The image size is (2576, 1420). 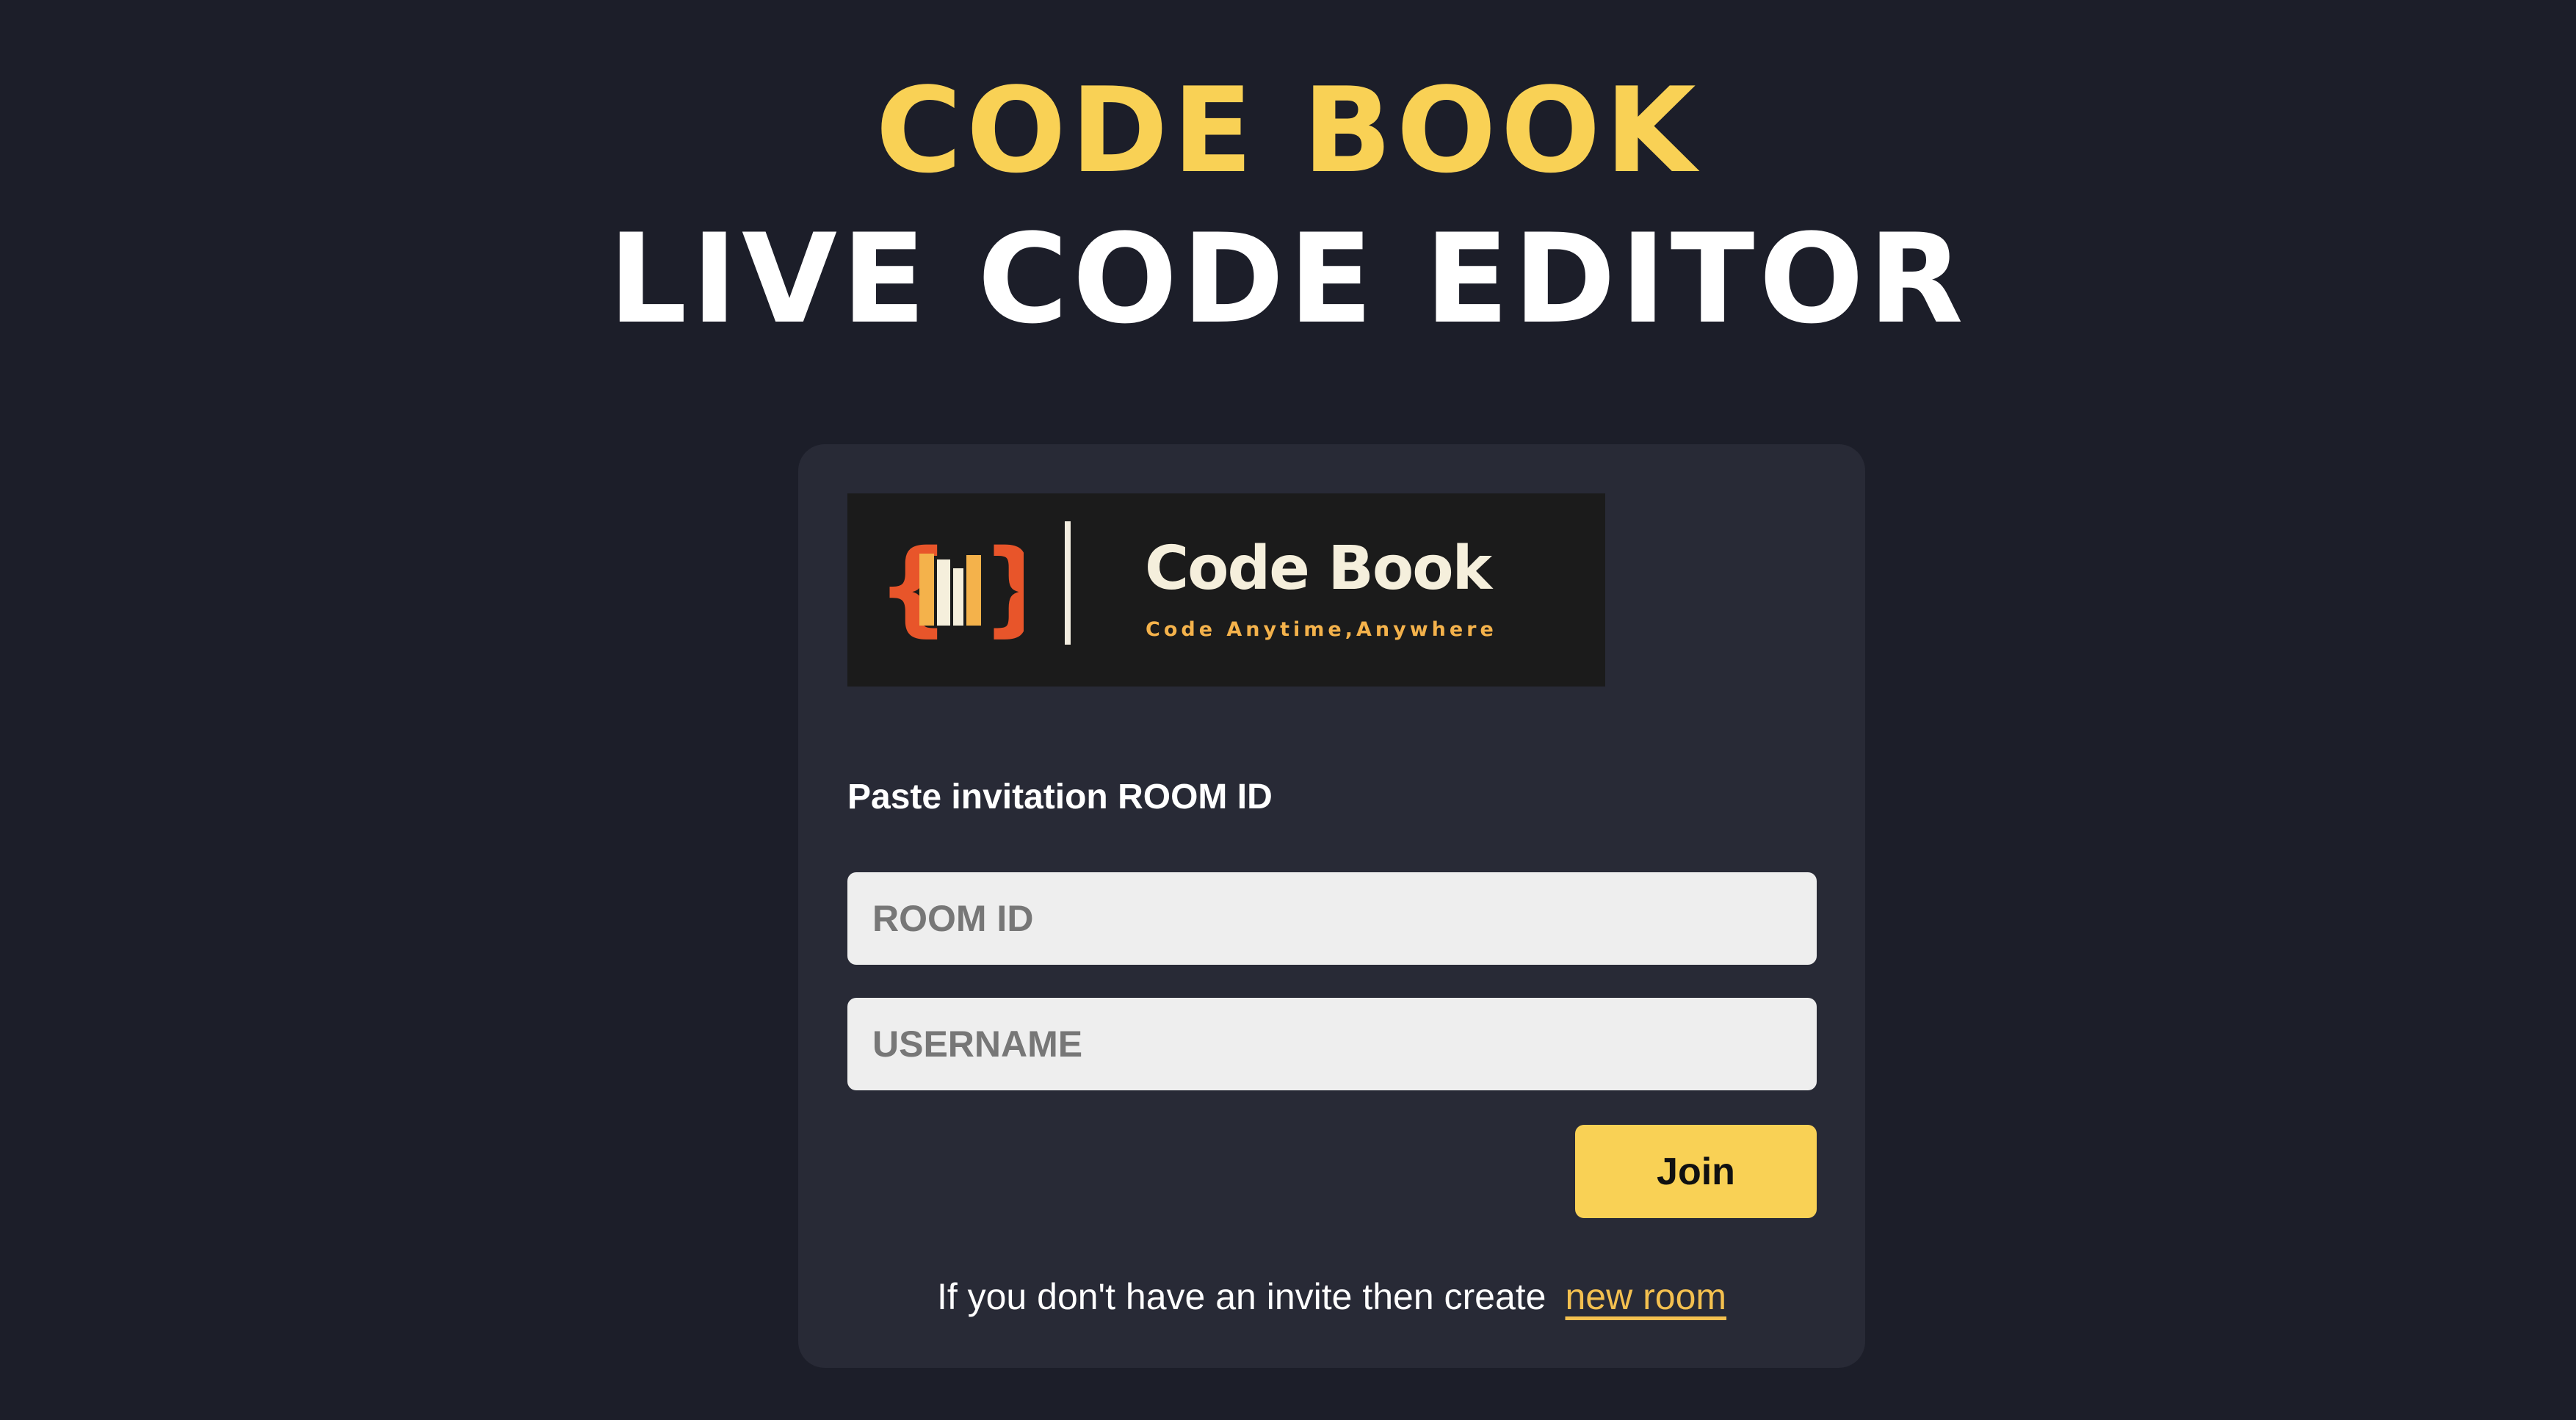 What do you see at coordinates (1646, 1296) in the screenshot?
I see `new-room-link: new room` at bounding box center [1646, 1296].